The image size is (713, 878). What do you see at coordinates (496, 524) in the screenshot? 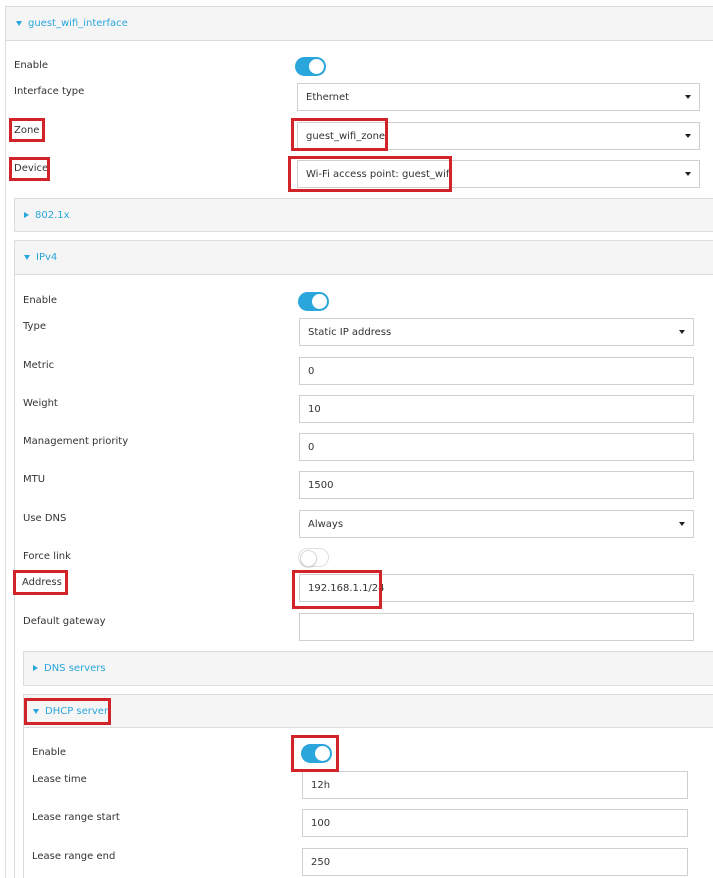
I see `use-dns-select: Always` at bounding box center [496, 524].